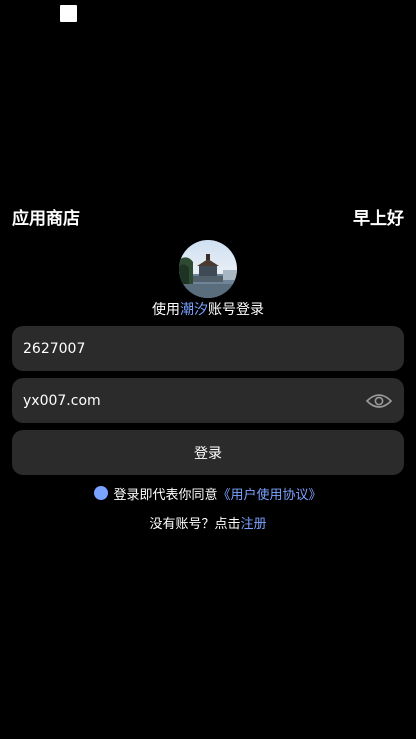 The width and height of the screenshot is (416, 739). I want to click on status-square-icon, so click(68, 13).